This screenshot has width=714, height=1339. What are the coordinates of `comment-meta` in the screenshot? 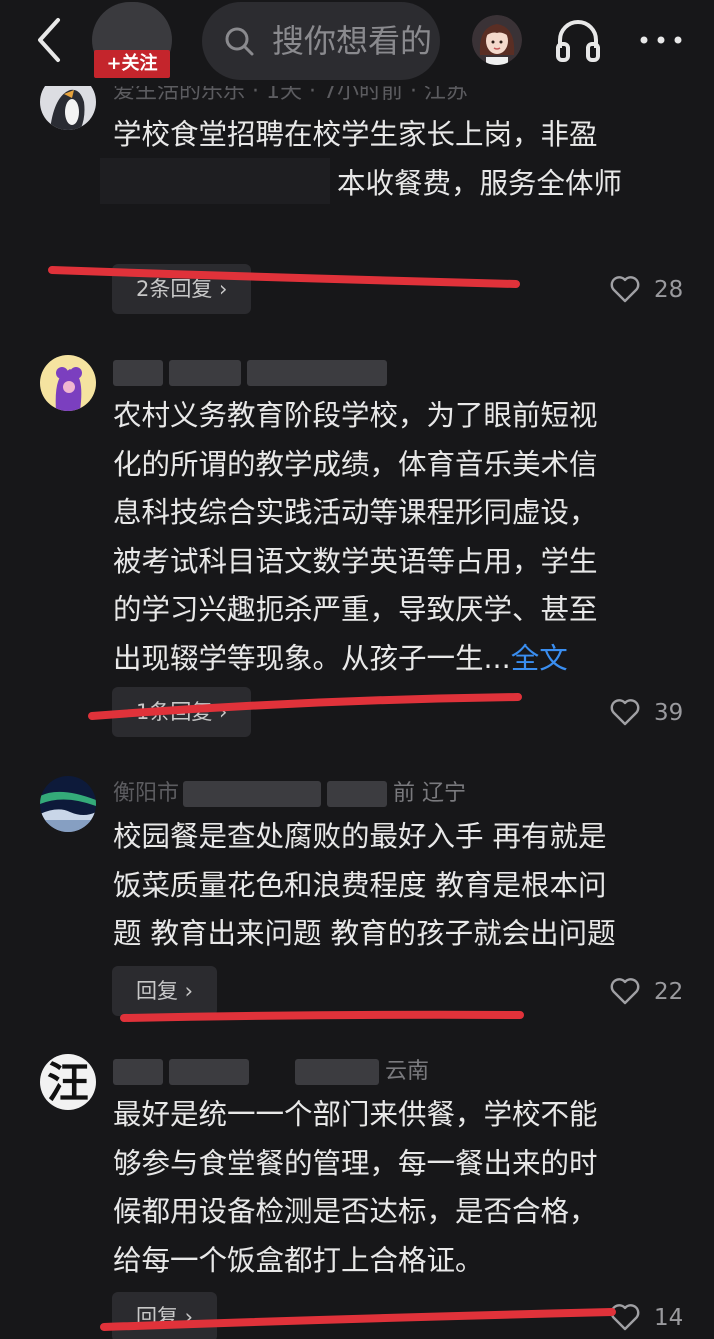 It's located at (253, 373).